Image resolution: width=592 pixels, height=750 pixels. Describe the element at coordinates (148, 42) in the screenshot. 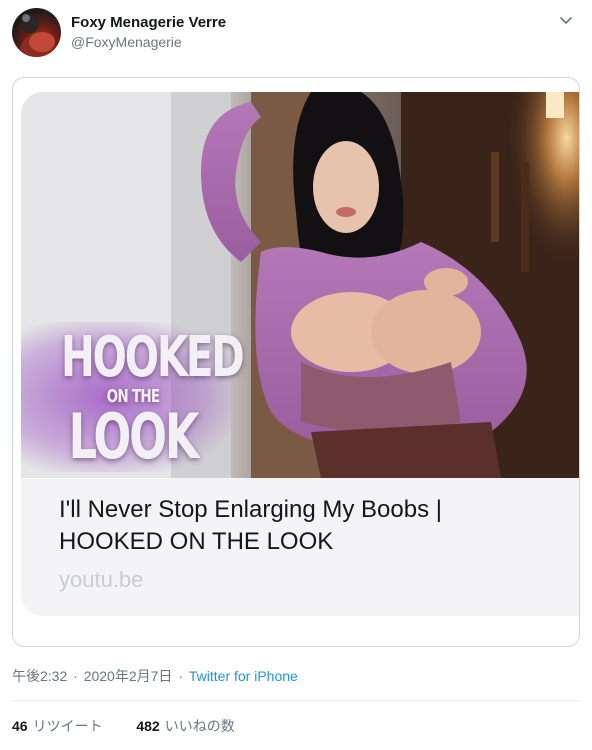

I see `user-handle: @FoxyMenagerie` at that location.